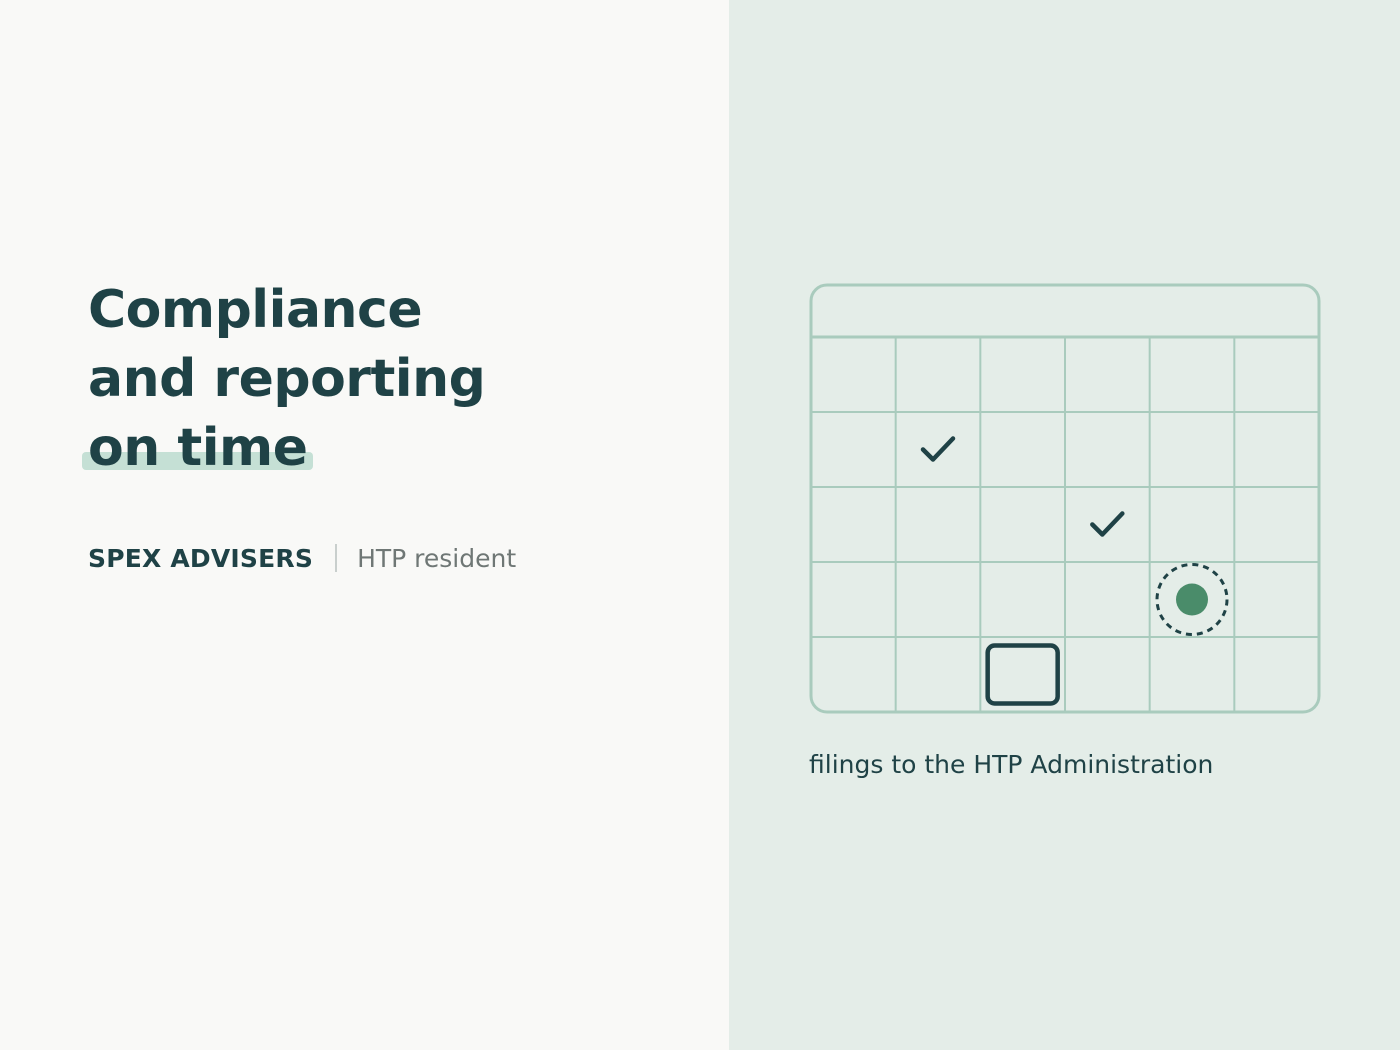 The width and height of the screenshot is (1400, 1050). I want to click on target-dot-icon, so click(1192, 599).